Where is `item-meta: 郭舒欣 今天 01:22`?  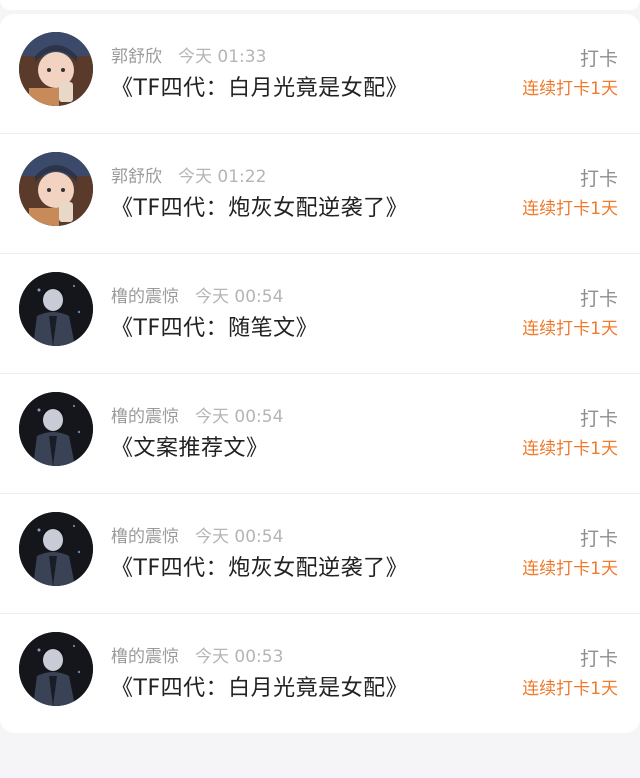
item-meta: 郭舒欣 今天 01:22 is located at coordinates (188, 174).